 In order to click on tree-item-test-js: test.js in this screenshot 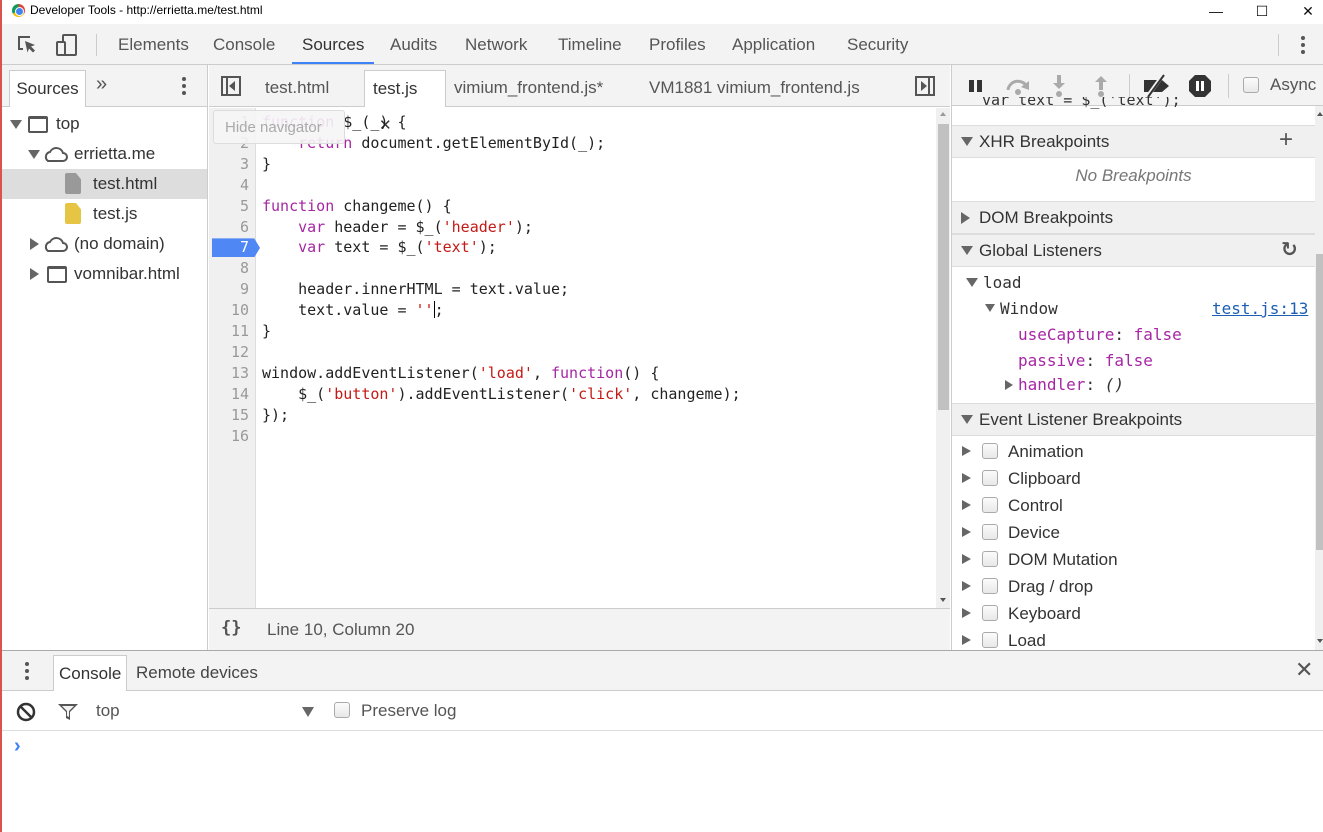, I will do `click(104, 214)`.